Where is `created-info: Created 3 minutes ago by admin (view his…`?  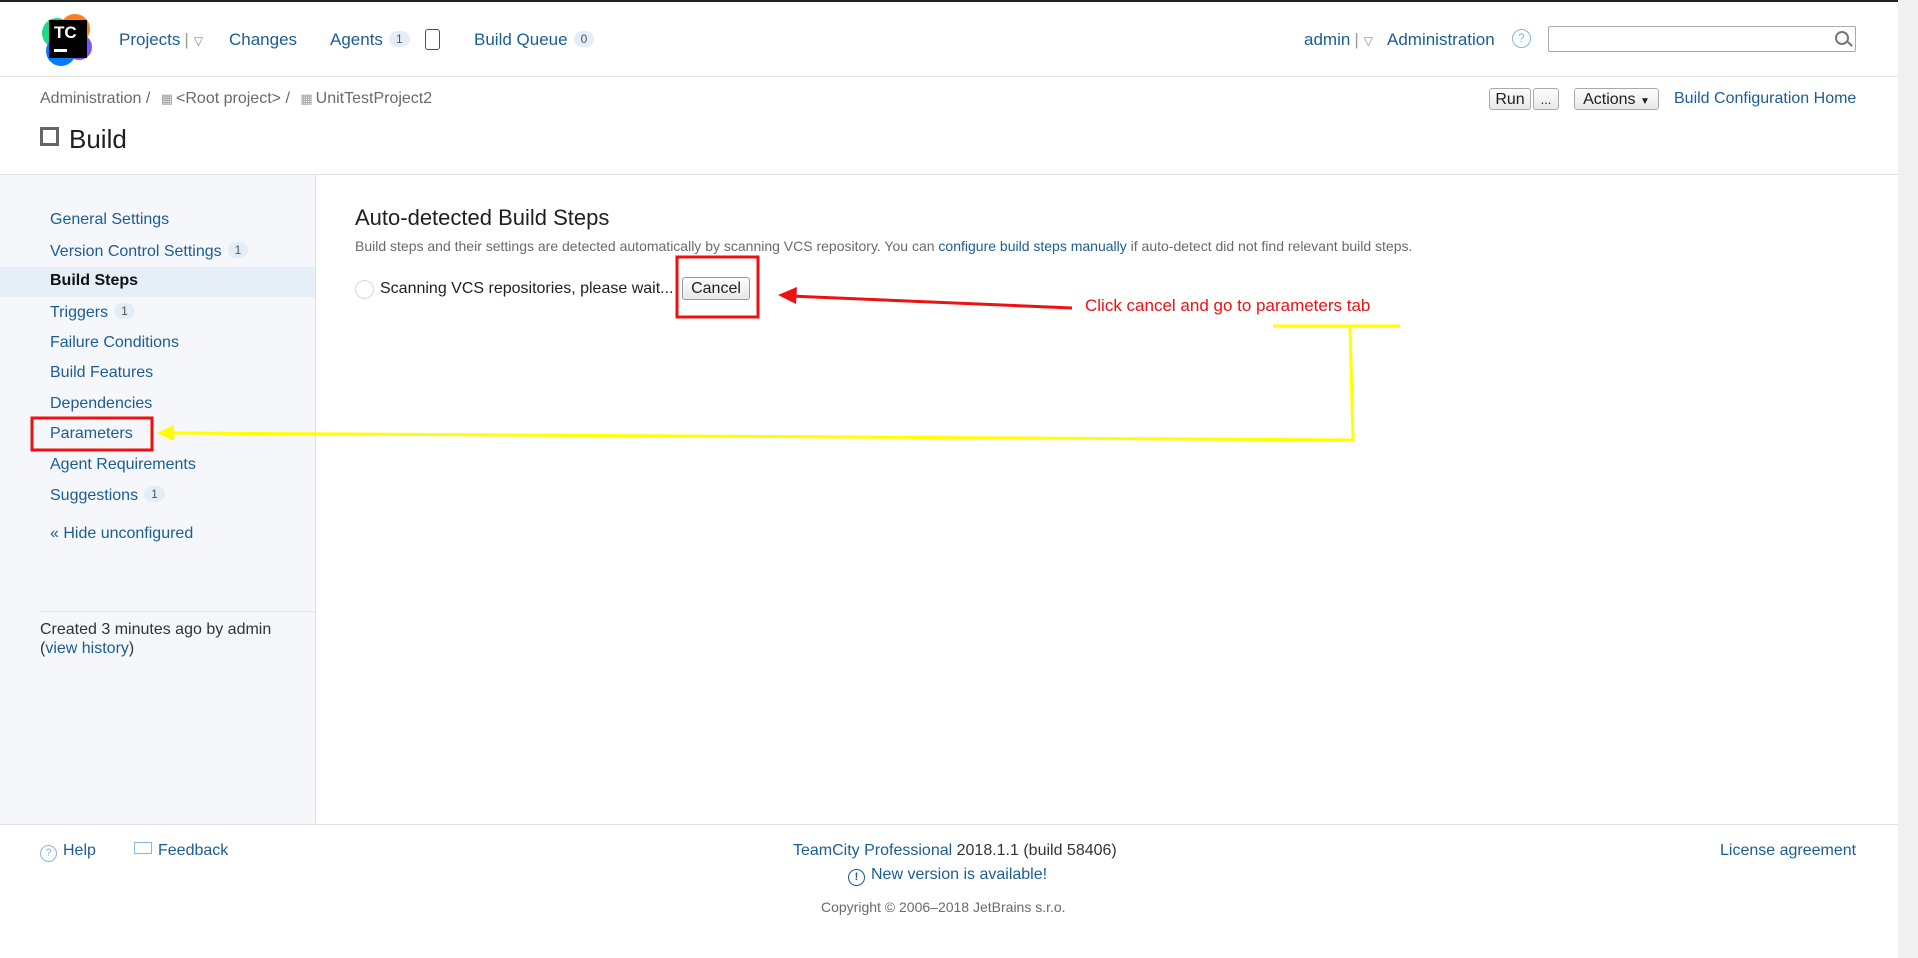
created-info: Created 3 minutes ago by admin (view his… is located at coordinates (170, 639).